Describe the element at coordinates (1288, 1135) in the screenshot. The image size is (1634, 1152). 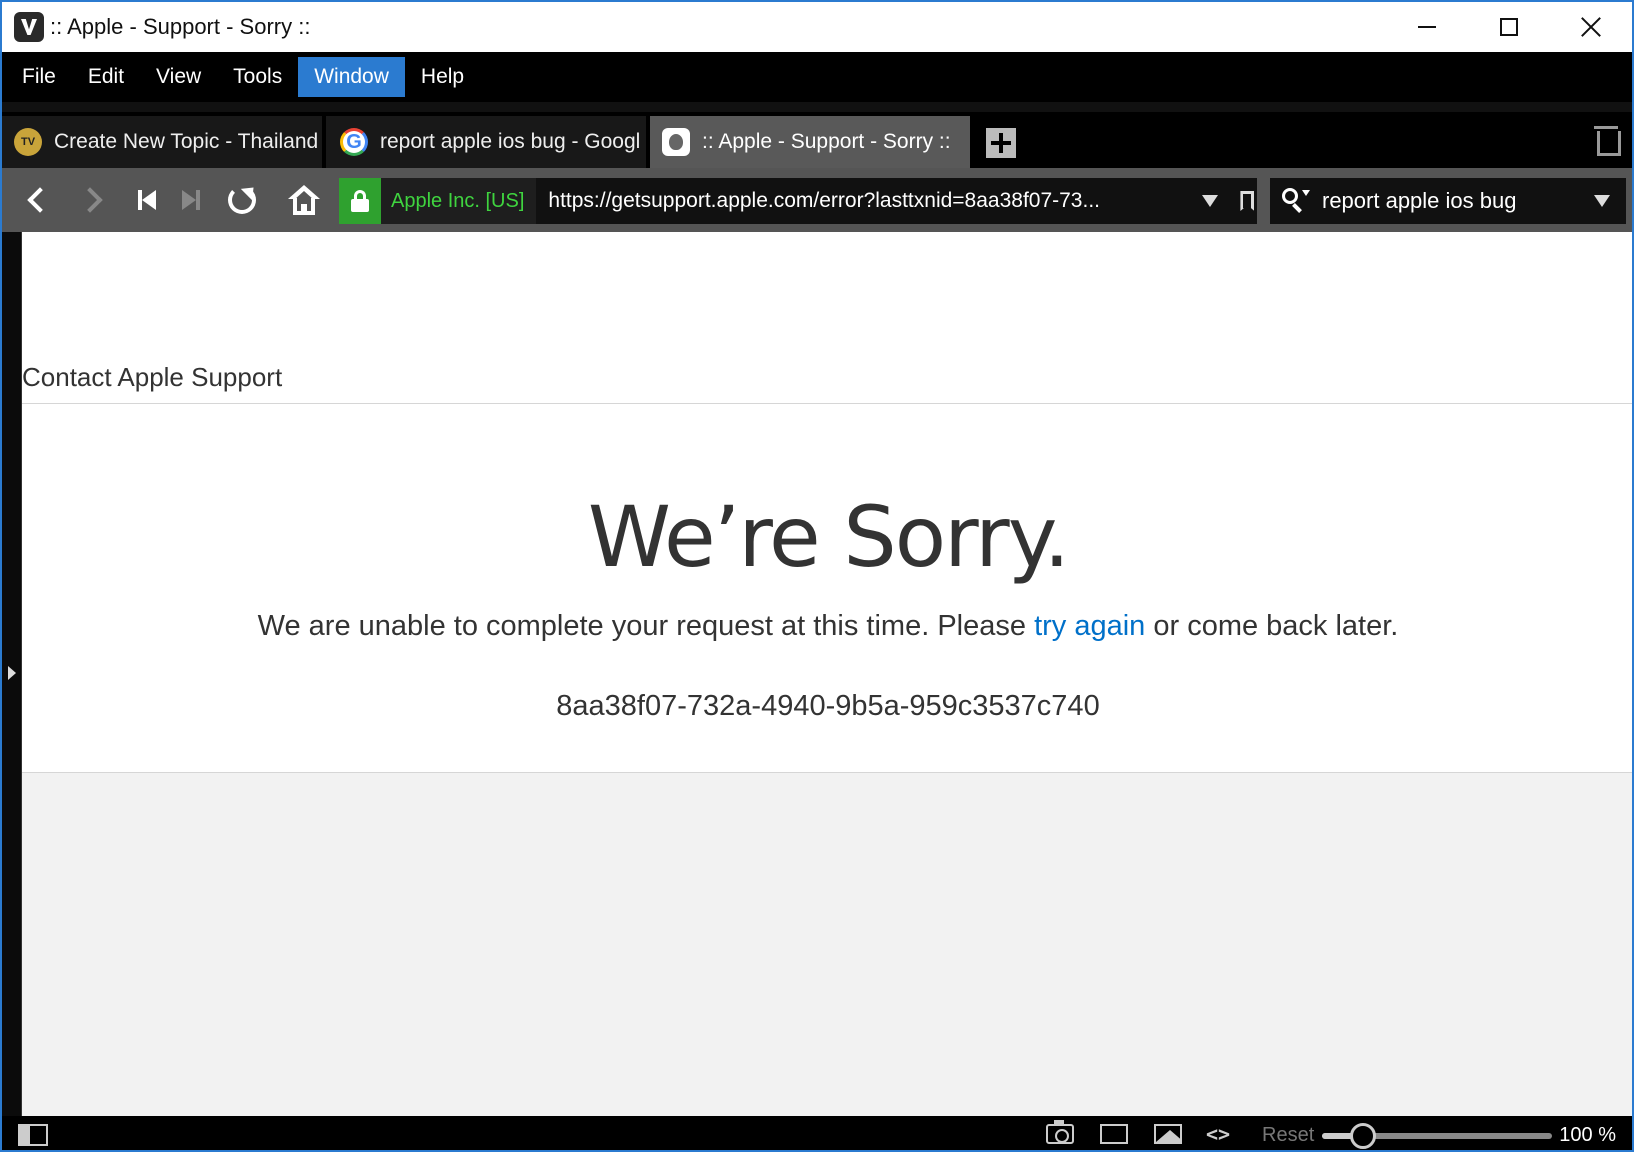
I see `zoom-reset-button: Reset` at that location.